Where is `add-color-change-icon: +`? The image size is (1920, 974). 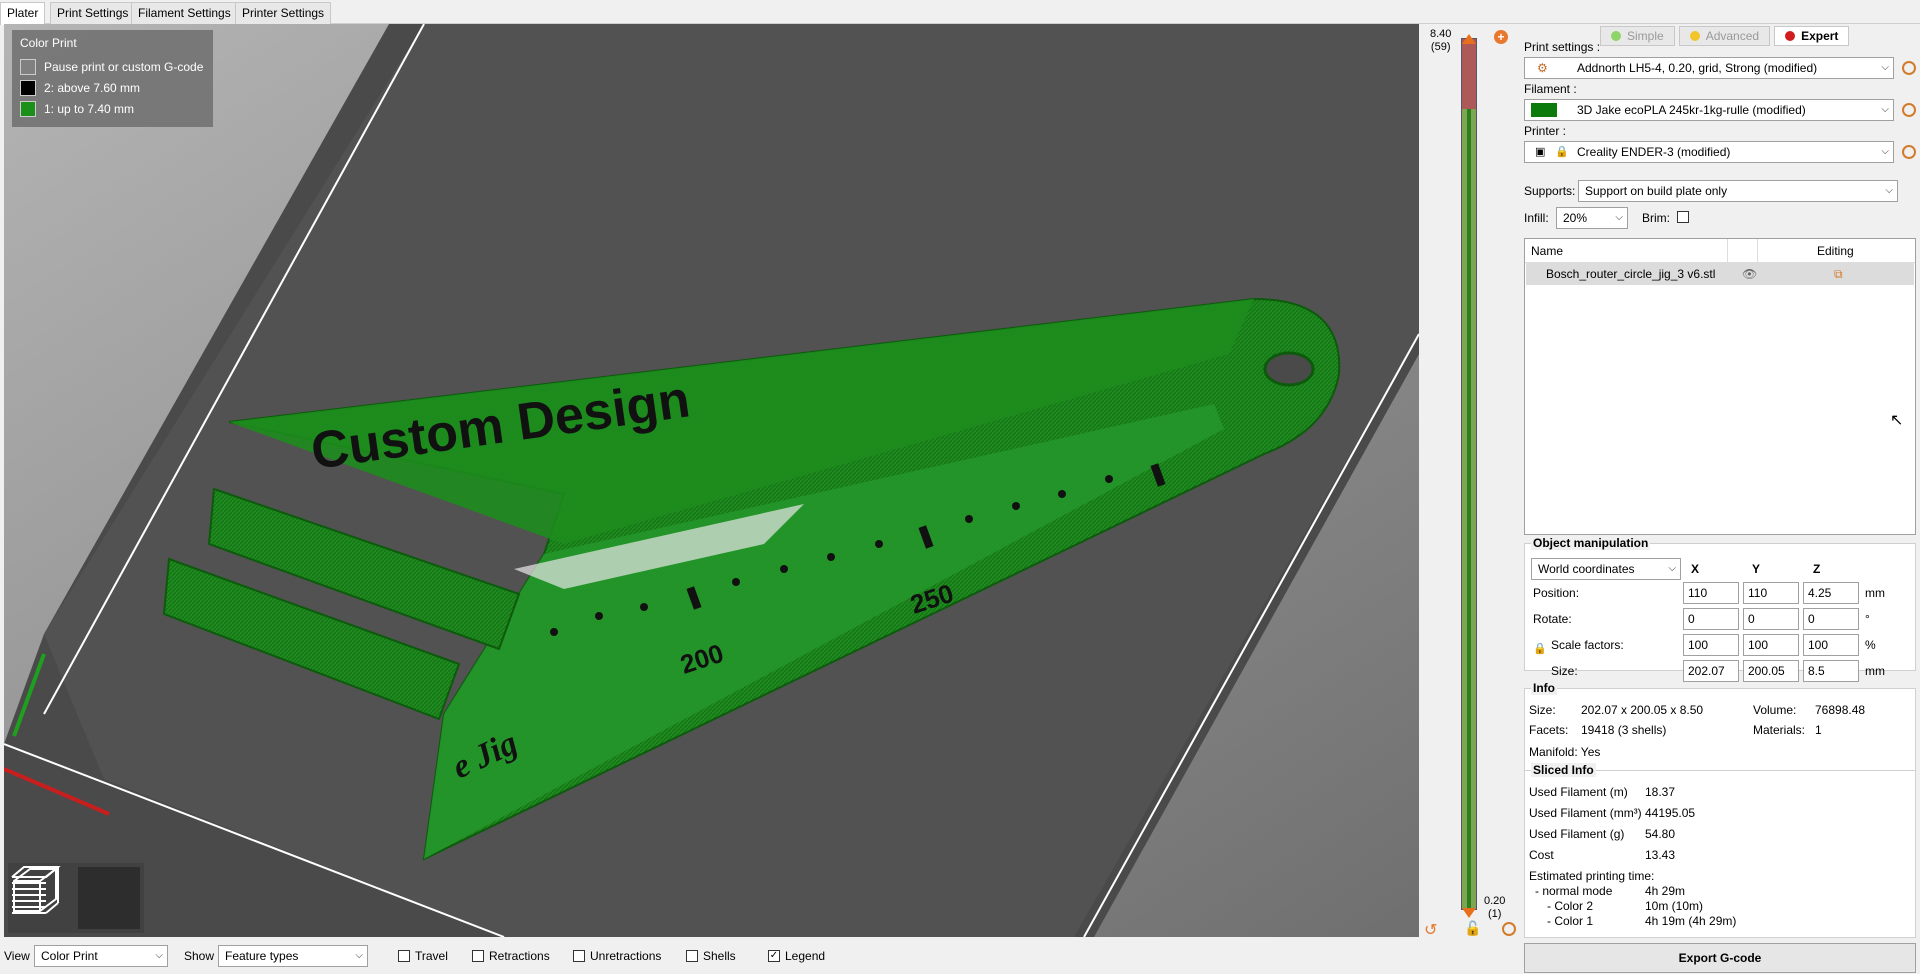
add-color-change-icon: + is located at coordinates (1501, 37).